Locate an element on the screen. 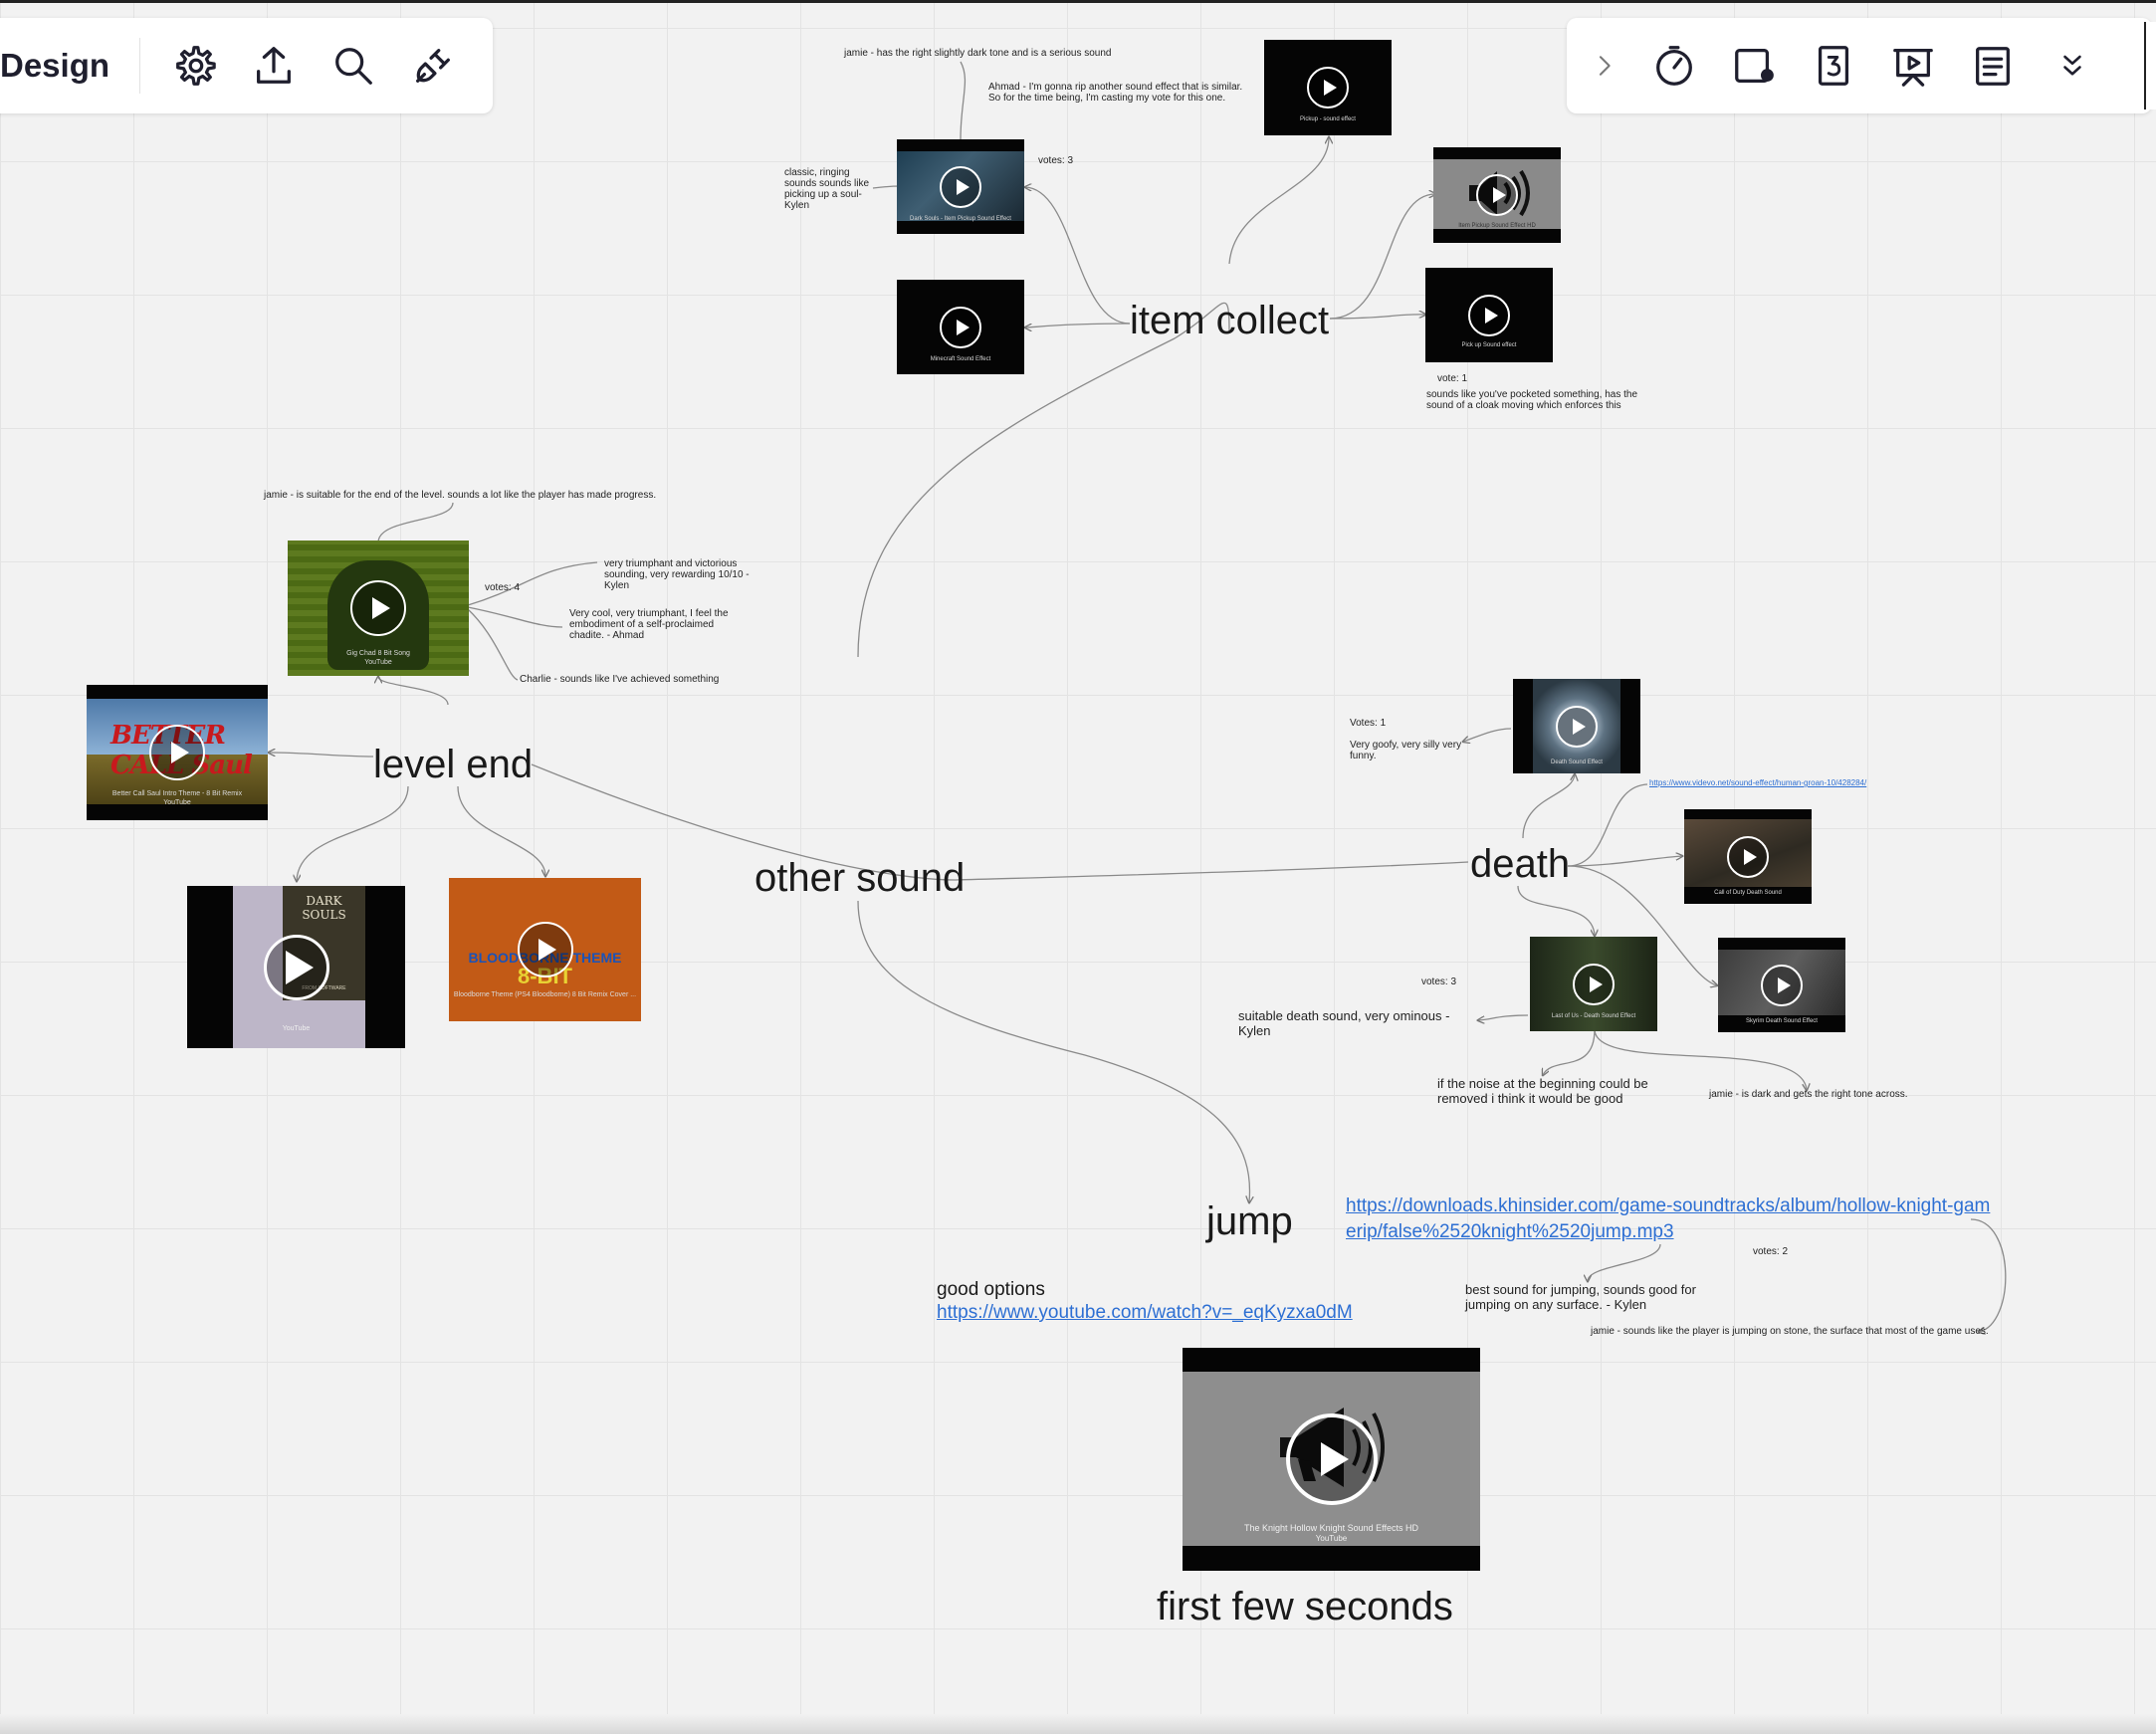  more-tools-button is located at coordinates (2072, 66).